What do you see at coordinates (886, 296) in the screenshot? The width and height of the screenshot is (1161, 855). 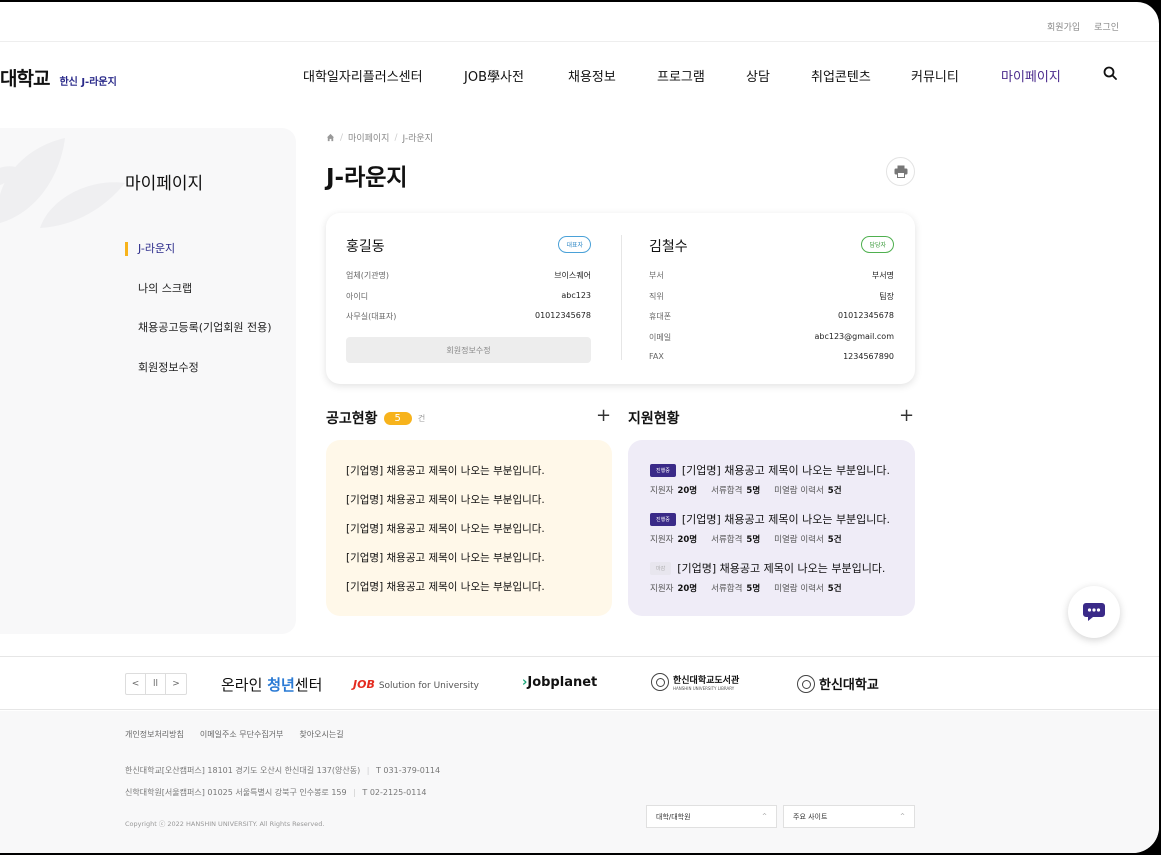 I see `info-value: 팀장` at bounding box center [886, 296].